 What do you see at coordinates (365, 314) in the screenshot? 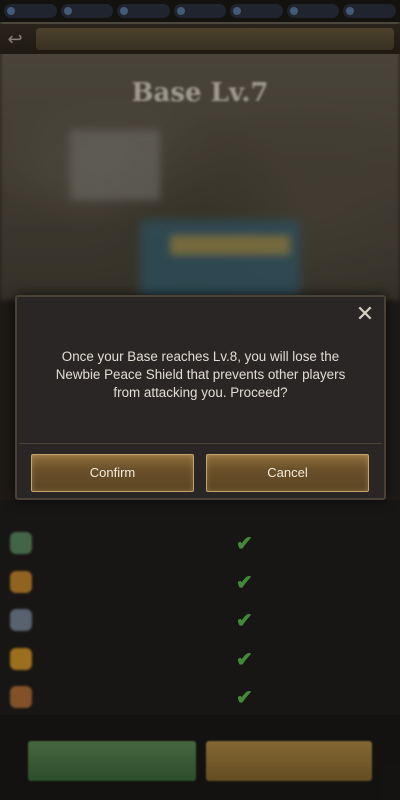
I see `close-icon: ✕` at bounding box center [365, 314].